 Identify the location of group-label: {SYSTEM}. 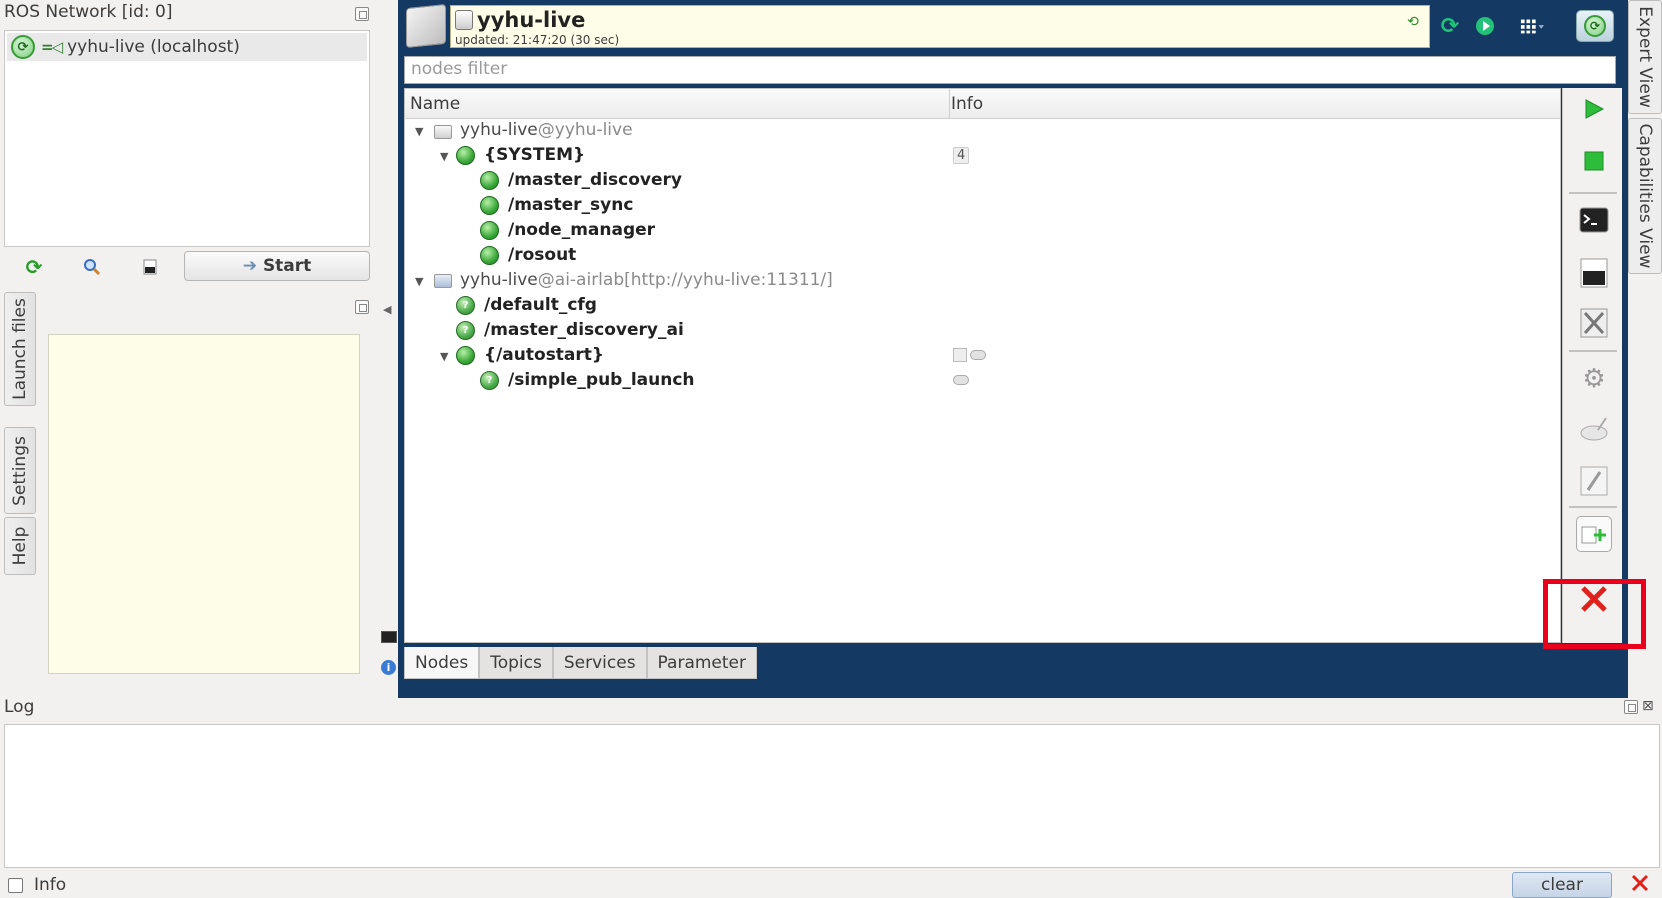
(535, 155).